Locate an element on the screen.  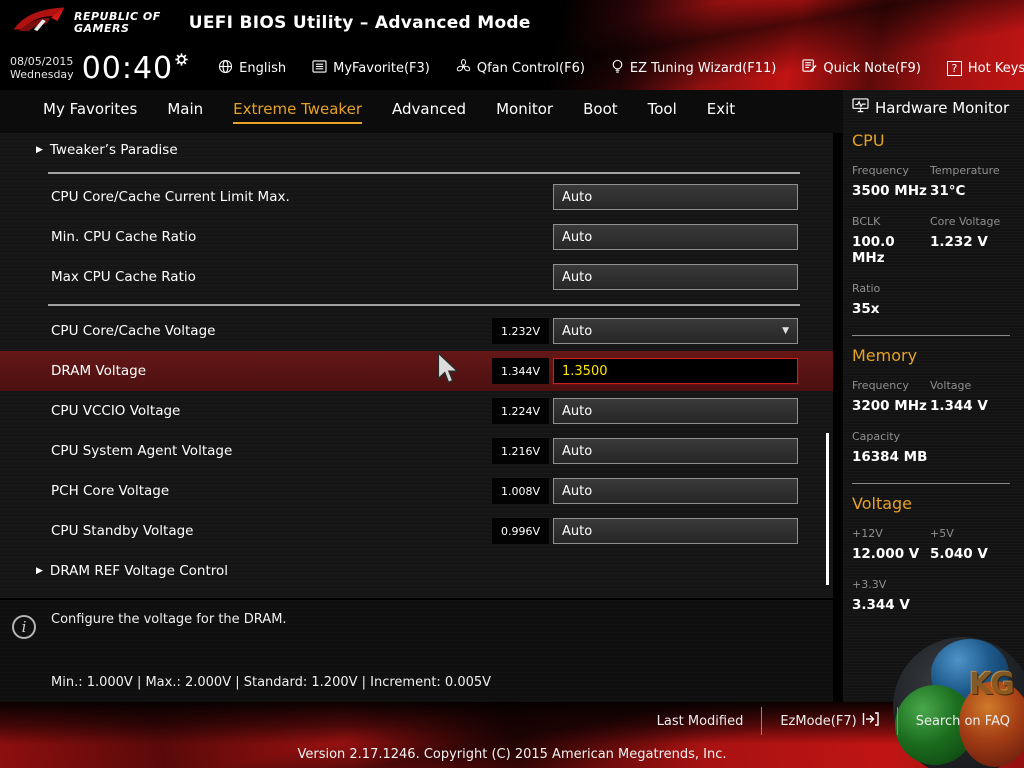
metric: +12V 12.000 V is located at coordinates (886, 544).